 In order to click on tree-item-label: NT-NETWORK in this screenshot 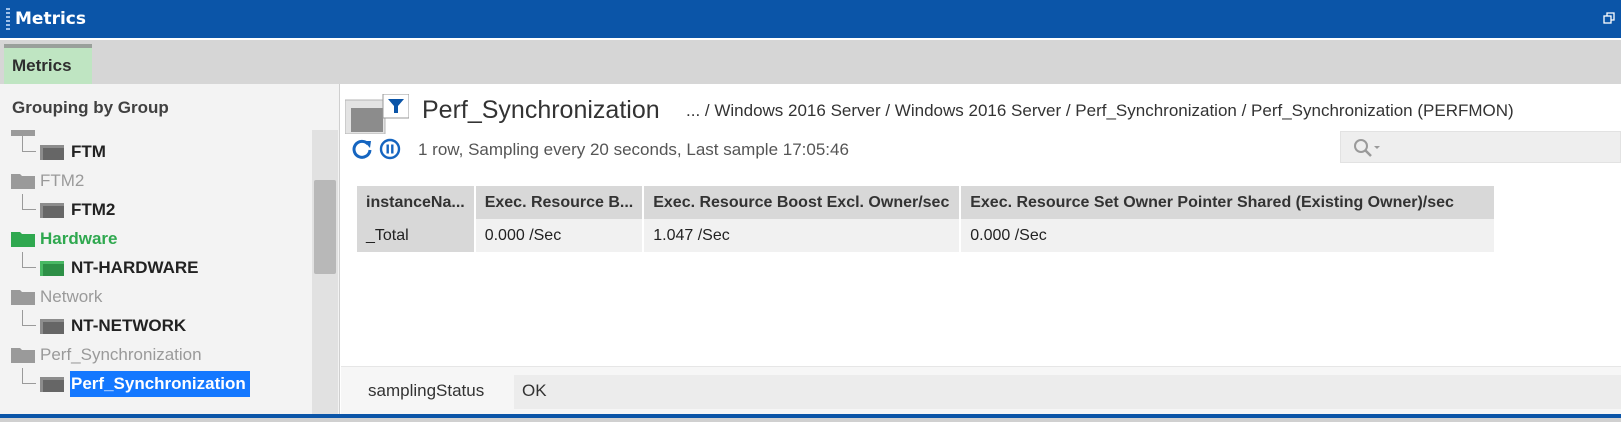, I will do `click(129, 325)`.